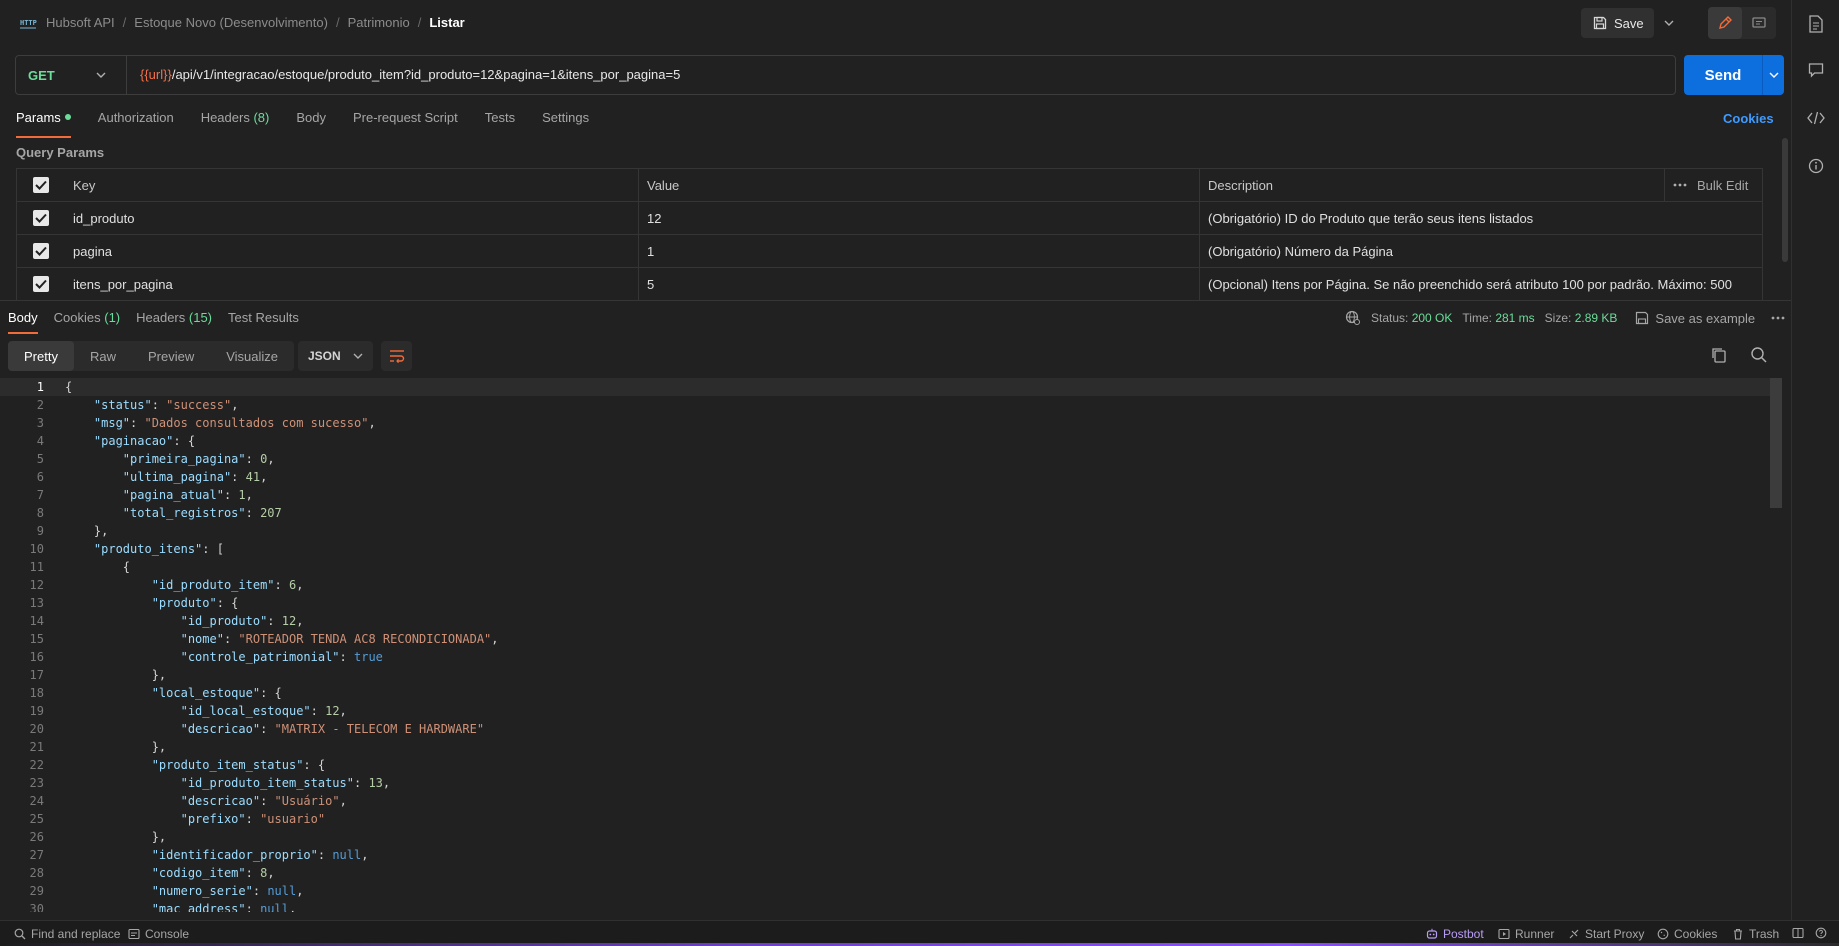 This screenshot has height=946, width=1839. What do you see at coordinates (36, 891) in the screenshot?
I see `line-number: 29` at bounding box center [36, 891].